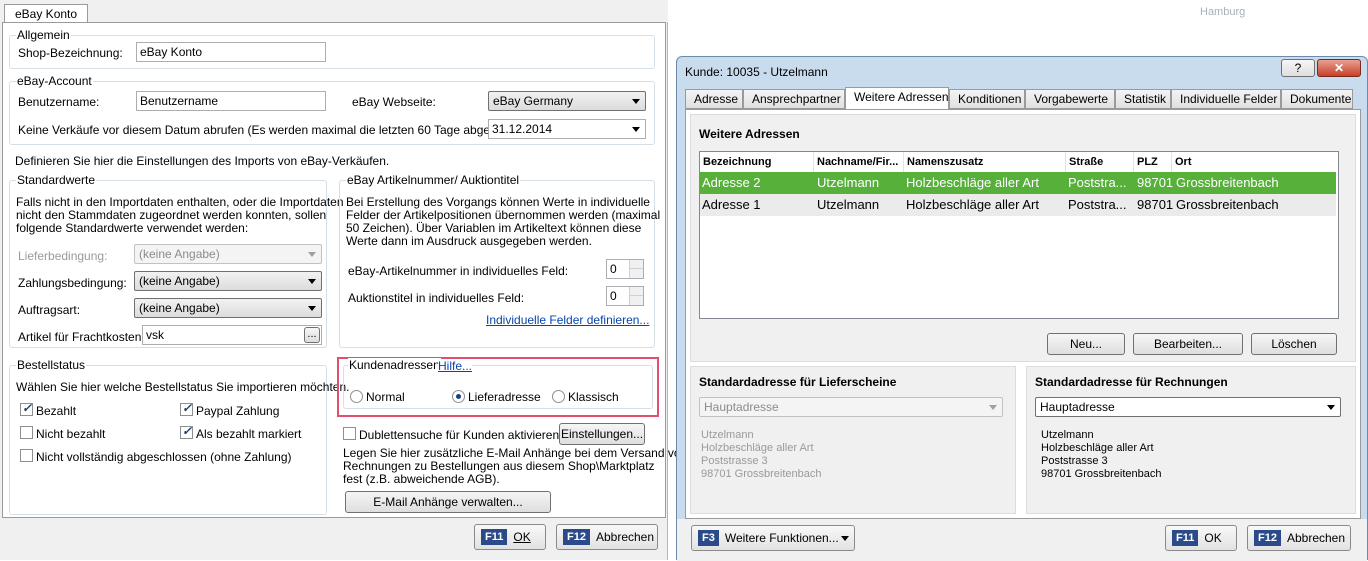  What do you see at coordinates (71, 434) in the screenshot?
I see `nicht-bezahlt-label: Nicht bezahlt` at bounding box center [71, 434].